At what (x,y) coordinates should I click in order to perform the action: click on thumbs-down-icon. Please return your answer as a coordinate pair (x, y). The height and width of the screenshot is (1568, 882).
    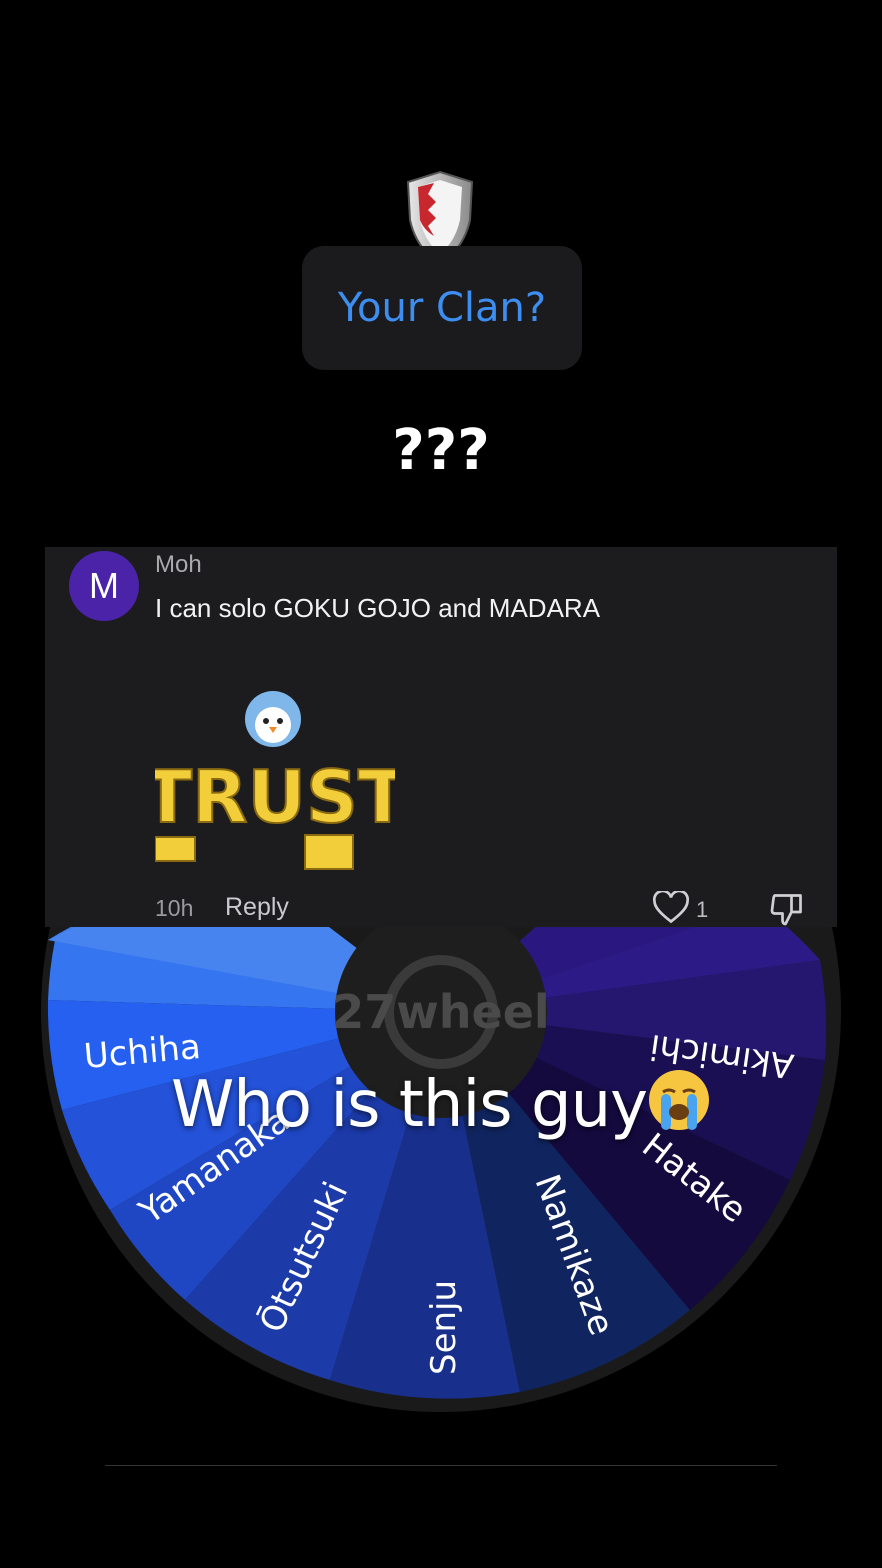
    Looking at the image, I should click on (787, 909).